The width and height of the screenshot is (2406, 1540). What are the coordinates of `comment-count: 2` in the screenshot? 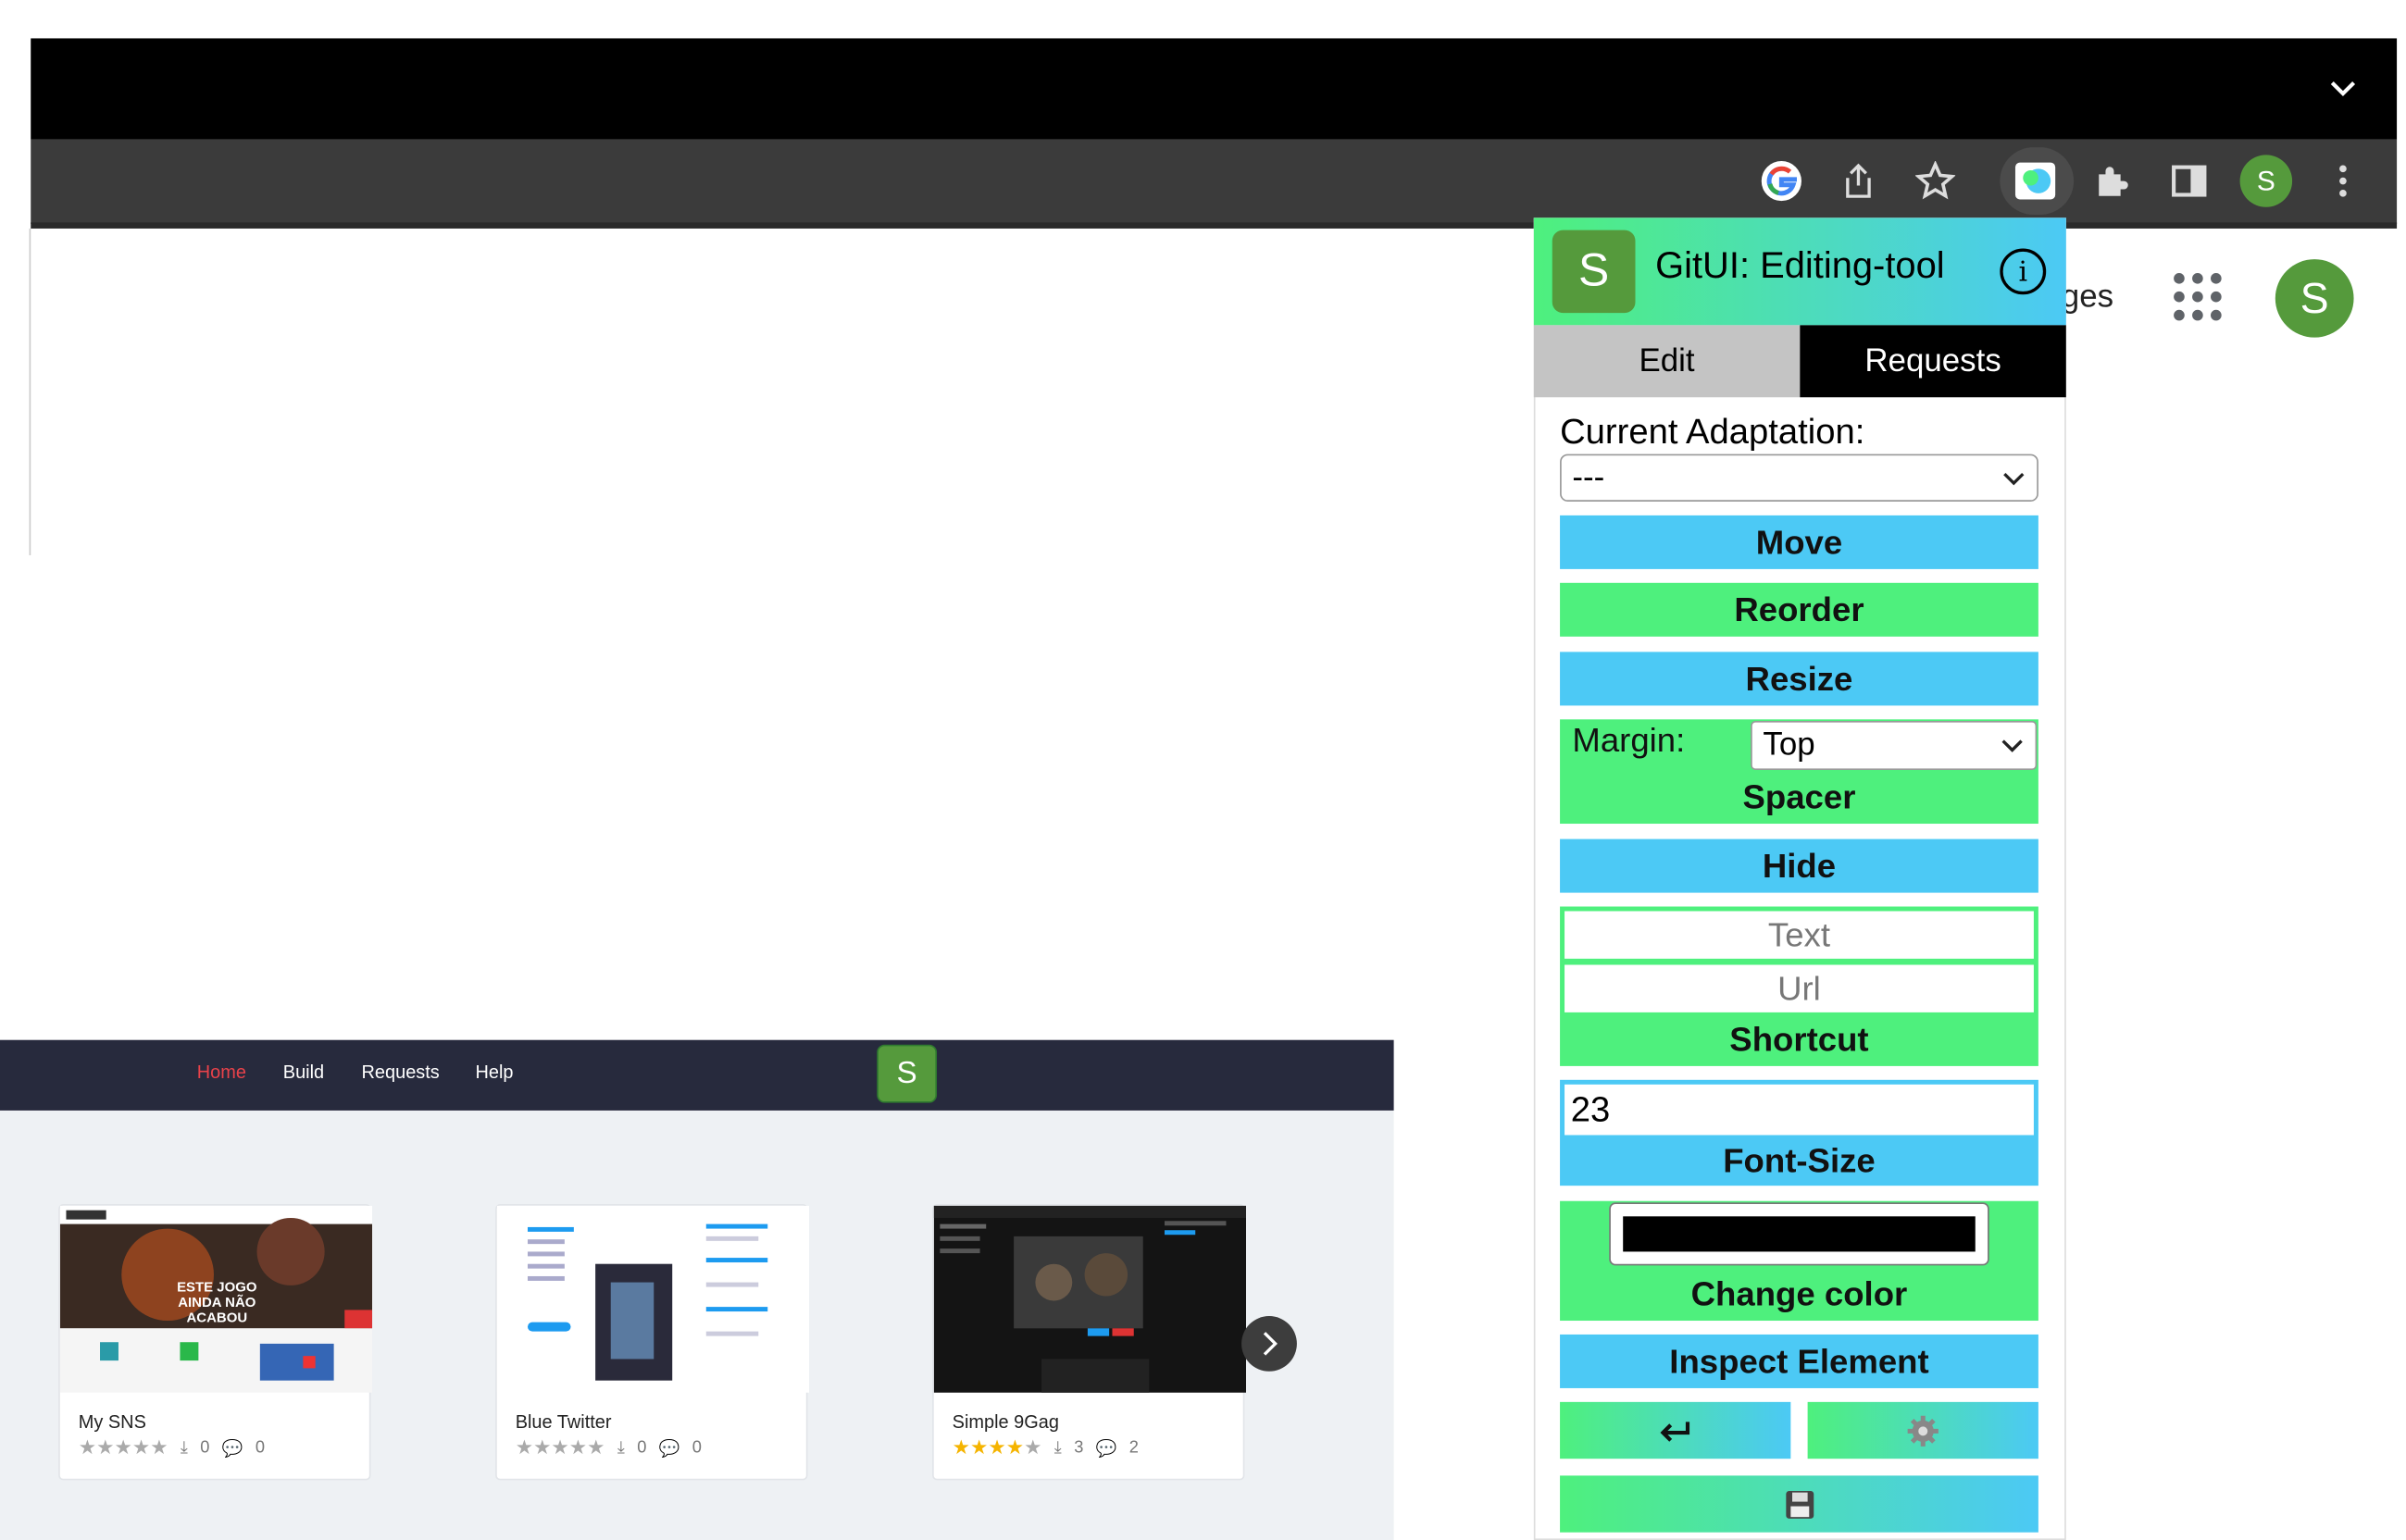 It's located at (1133, 1448).